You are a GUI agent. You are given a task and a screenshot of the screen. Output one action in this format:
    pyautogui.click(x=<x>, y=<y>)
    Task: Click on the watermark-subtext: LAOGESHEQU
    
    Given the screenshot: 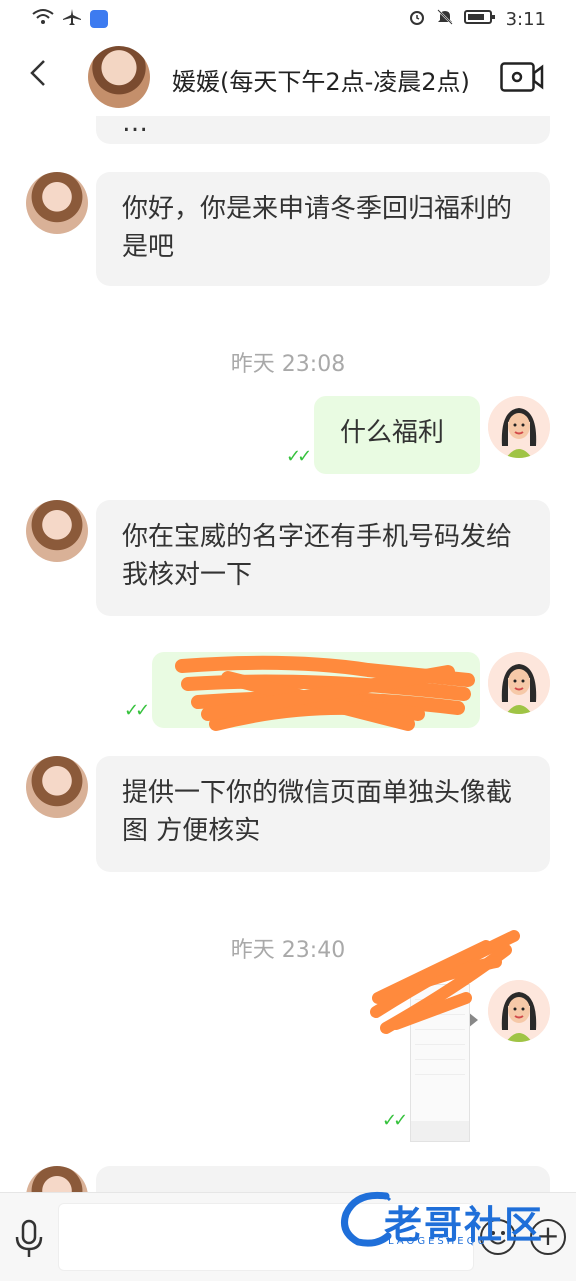 What is the action you would take?
    pyautogui.click(x=438, y=1241)
    